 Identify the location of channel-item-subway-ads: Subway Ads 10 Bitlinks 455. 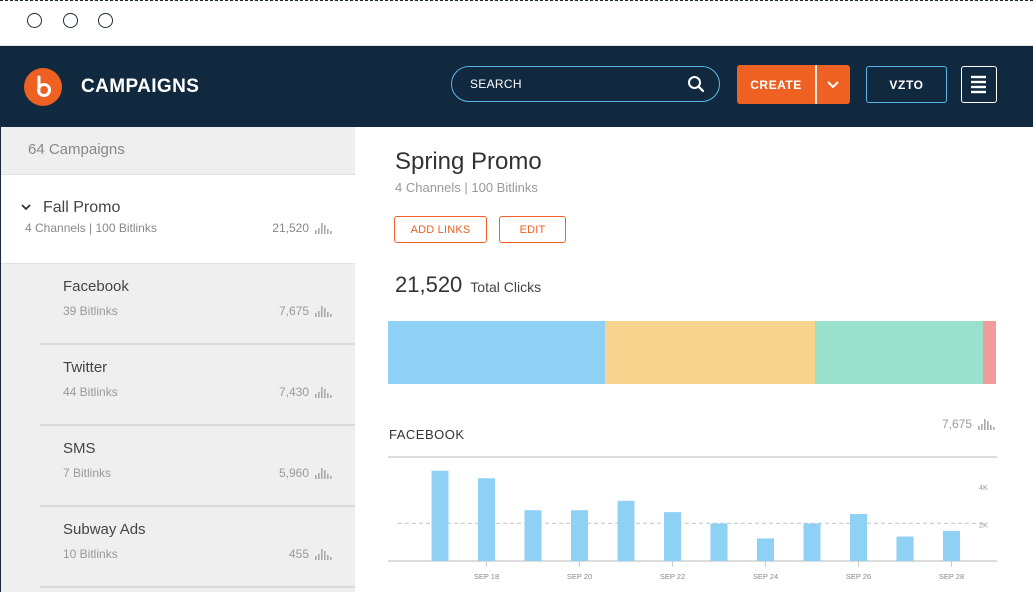
(197, 547).